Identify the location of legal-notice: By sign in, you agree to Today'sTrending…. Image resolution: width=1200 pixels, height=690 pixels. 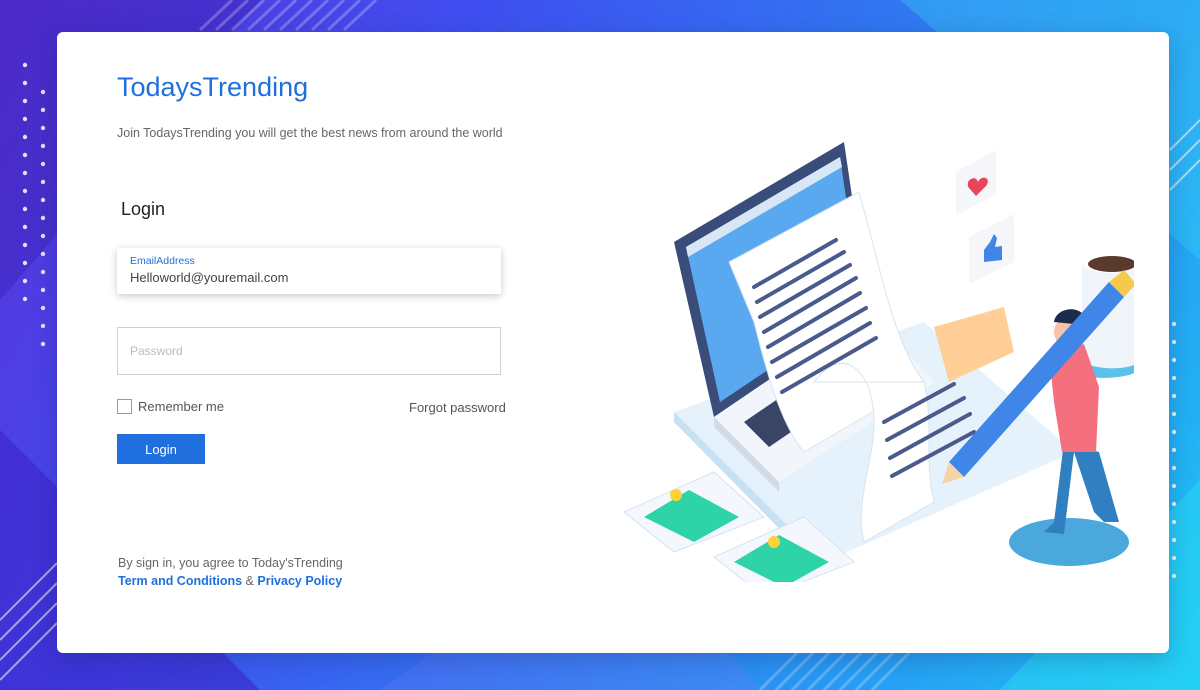
(230, 572).